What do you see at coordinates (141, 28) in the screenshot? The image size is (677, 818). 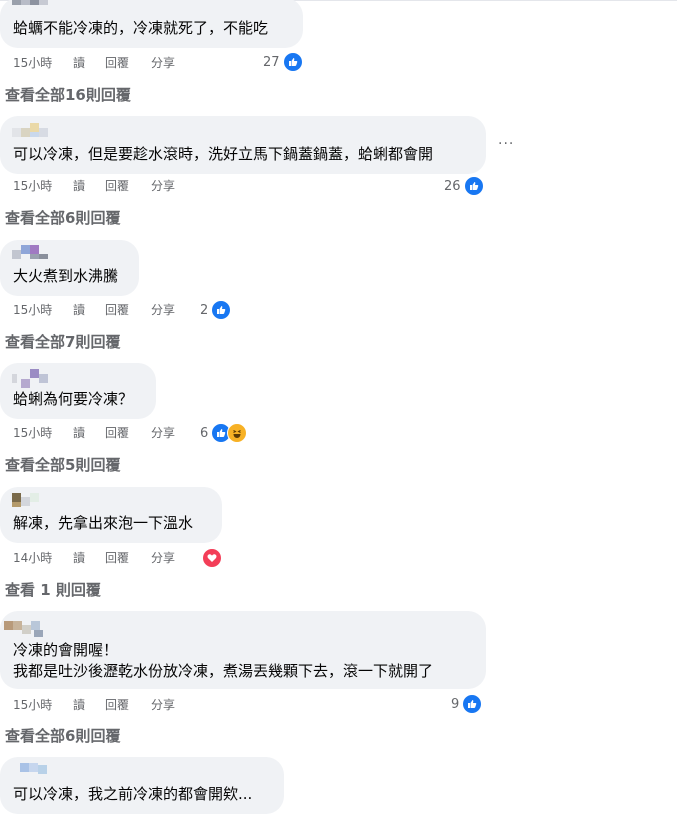 I see `comment-text: 蛤蠣不能冷凍的，冷凍就死了，不能吃` at bounding box center [141, 28].